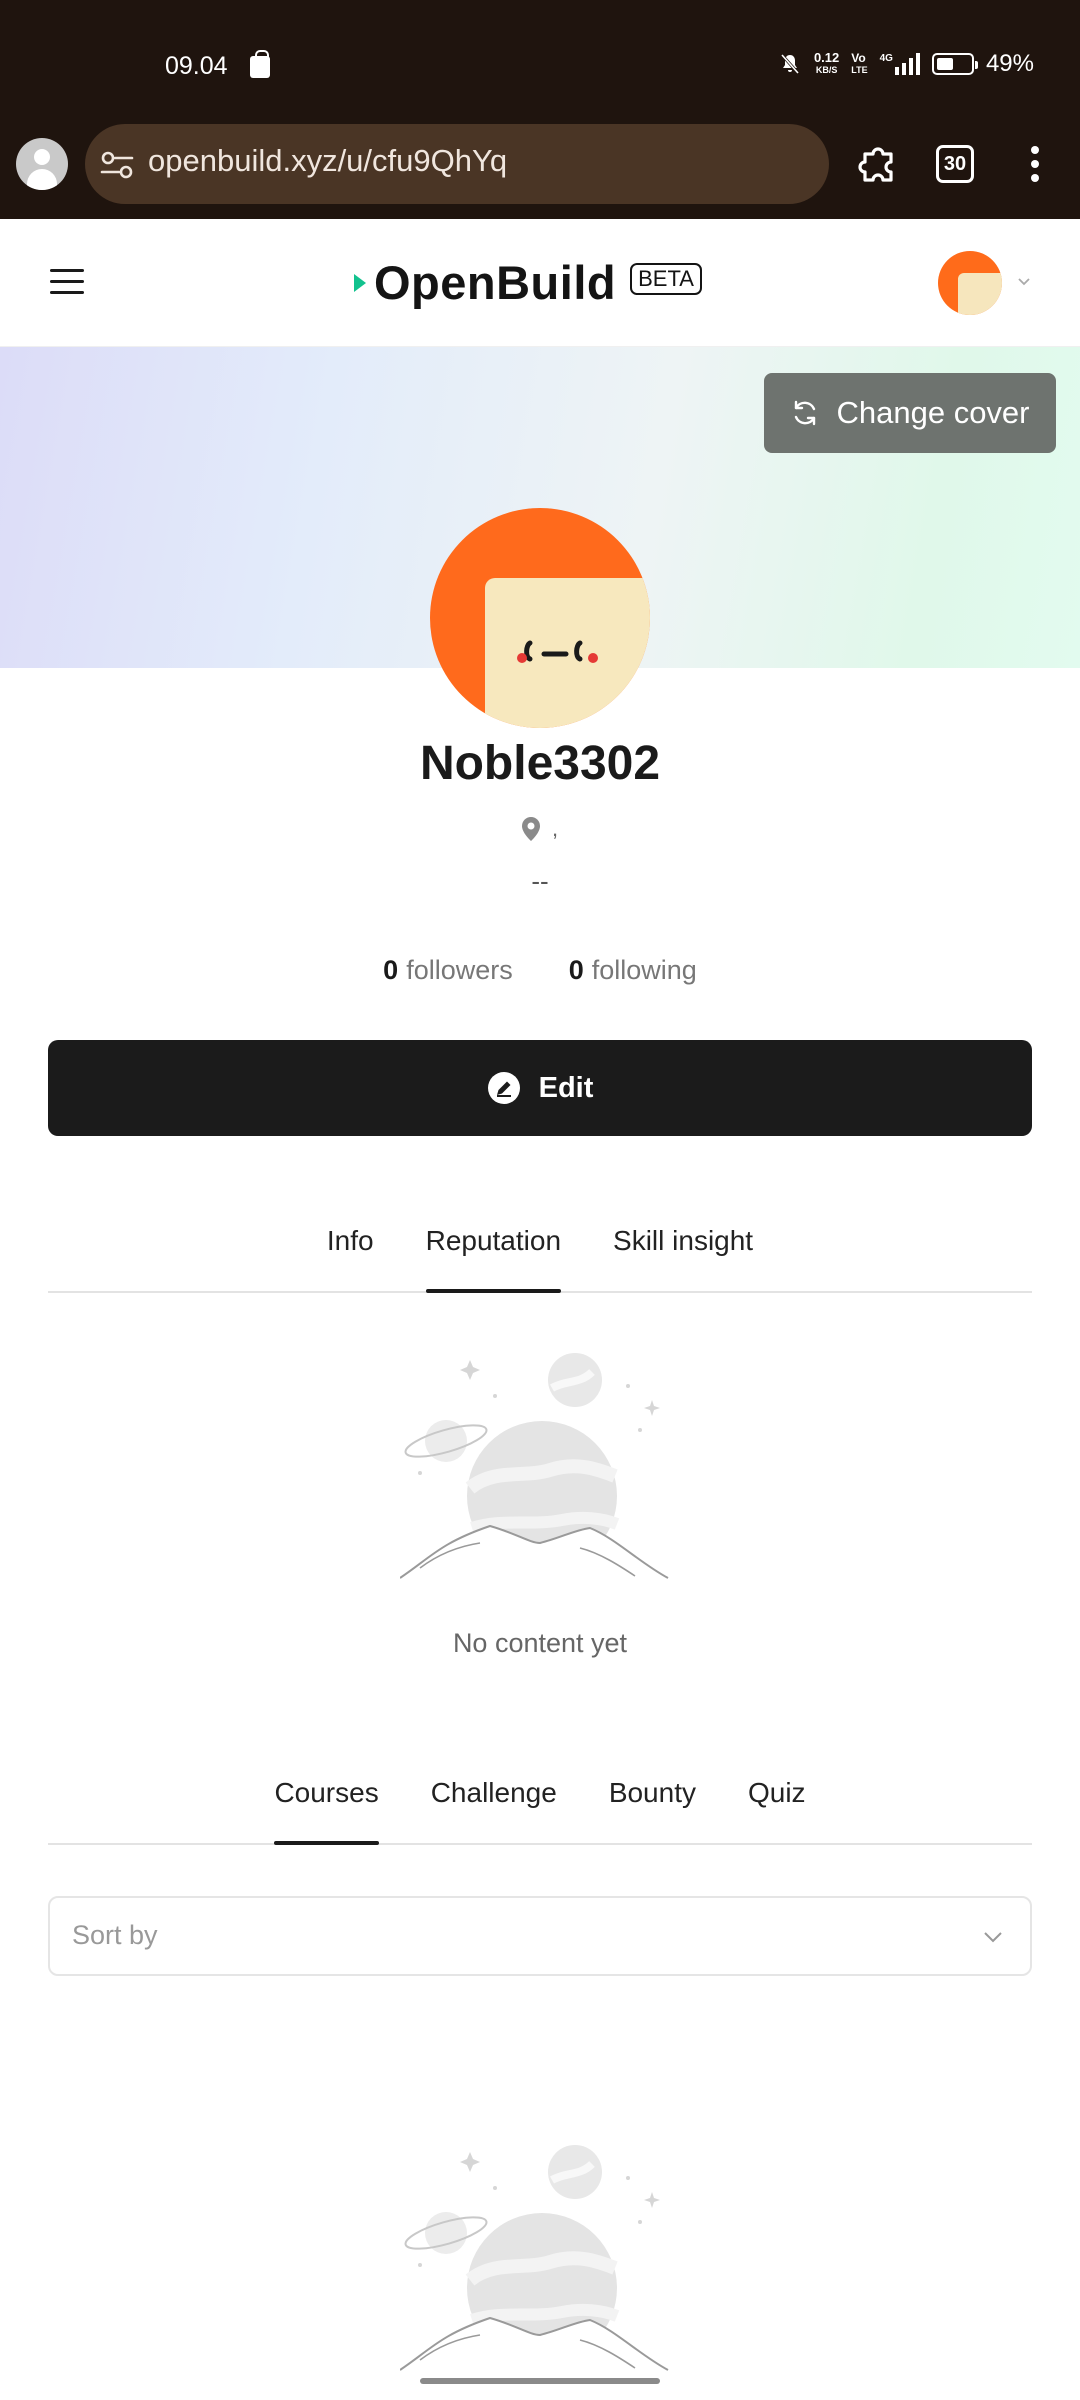 This screenshot has height=2400, width=1080. What do you see at coordinates (566, 1087) in the screenshot?
I see `edit-label: Edit` at bounding box center [566, 1087].